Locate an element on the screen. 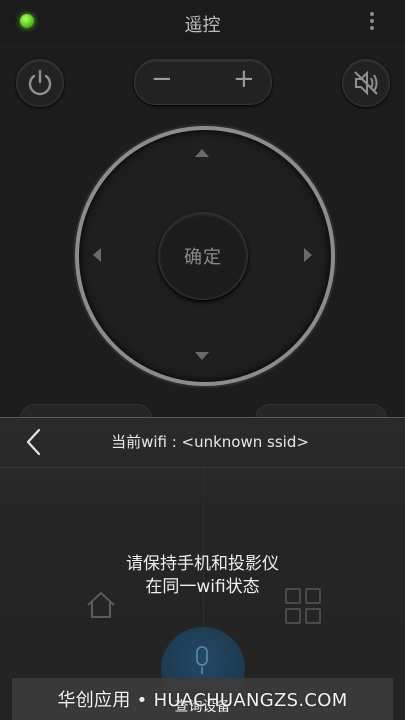 The height and width of the screenshot is (720, 405). wifi-header: 当前wifi : <unknown ssid> is located at coordinates (202, 442).